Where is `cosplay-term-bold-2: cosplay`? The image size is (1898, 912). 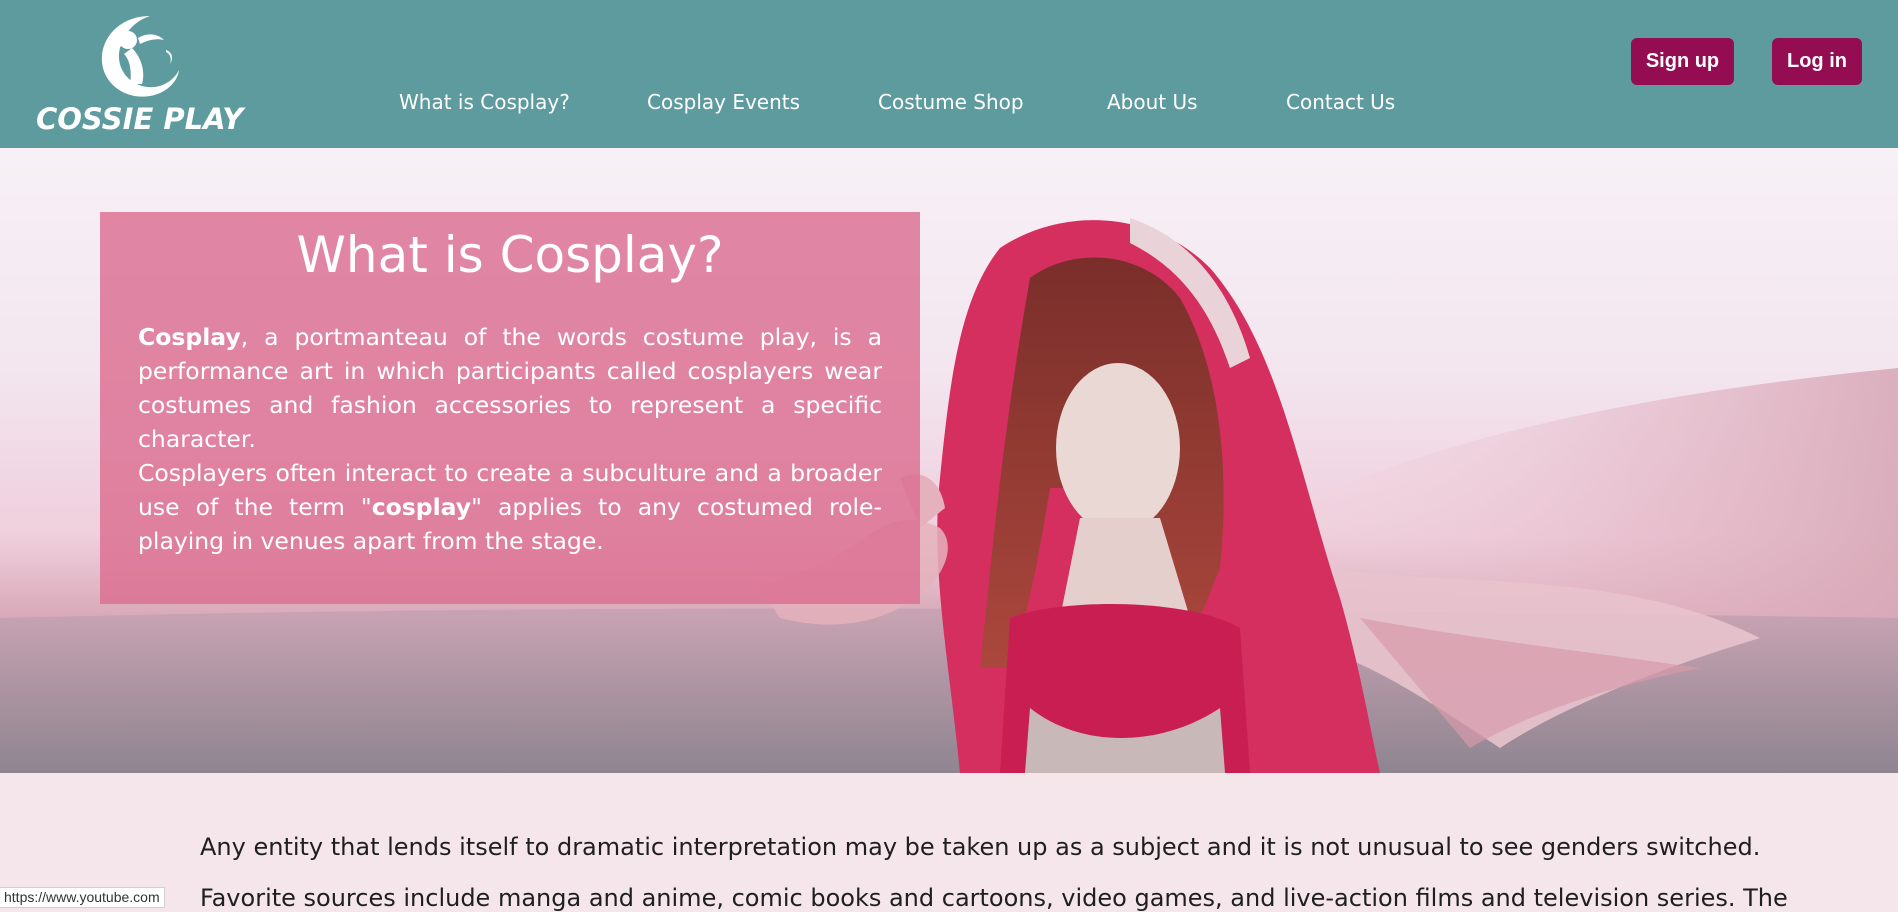 cosplay-term-bold-2: cosplay is located at coordinates (421, 507).